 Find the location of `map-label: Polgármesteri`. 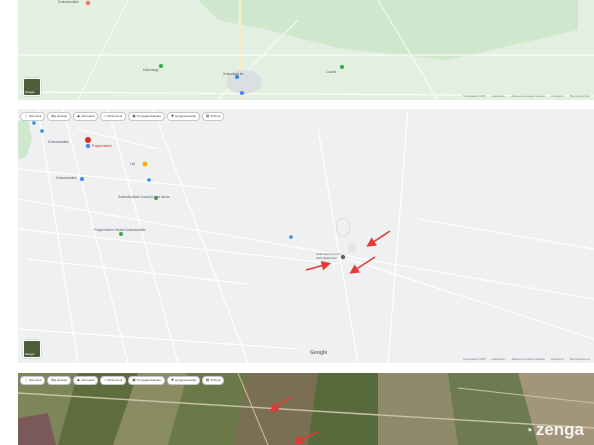

map-label: Polgármesteri is located at coordinates (102, 146).